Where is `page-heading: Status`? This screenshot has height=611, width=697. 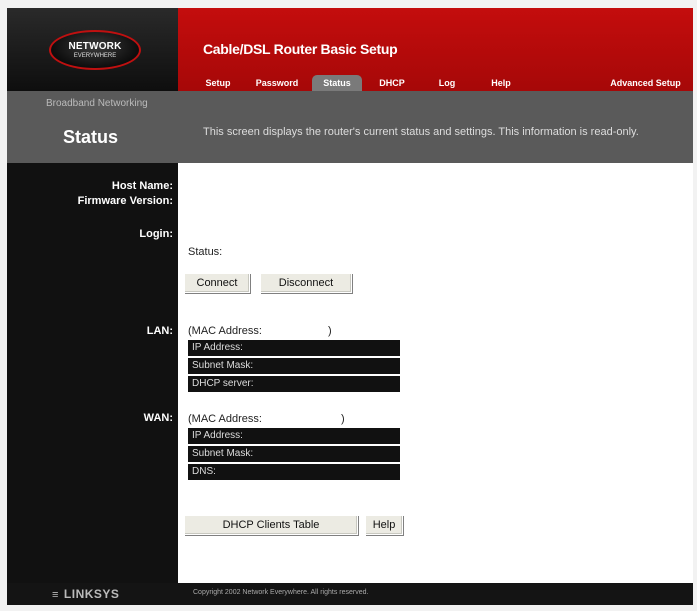 page-heading: Status is located at coordinates (91, 137).